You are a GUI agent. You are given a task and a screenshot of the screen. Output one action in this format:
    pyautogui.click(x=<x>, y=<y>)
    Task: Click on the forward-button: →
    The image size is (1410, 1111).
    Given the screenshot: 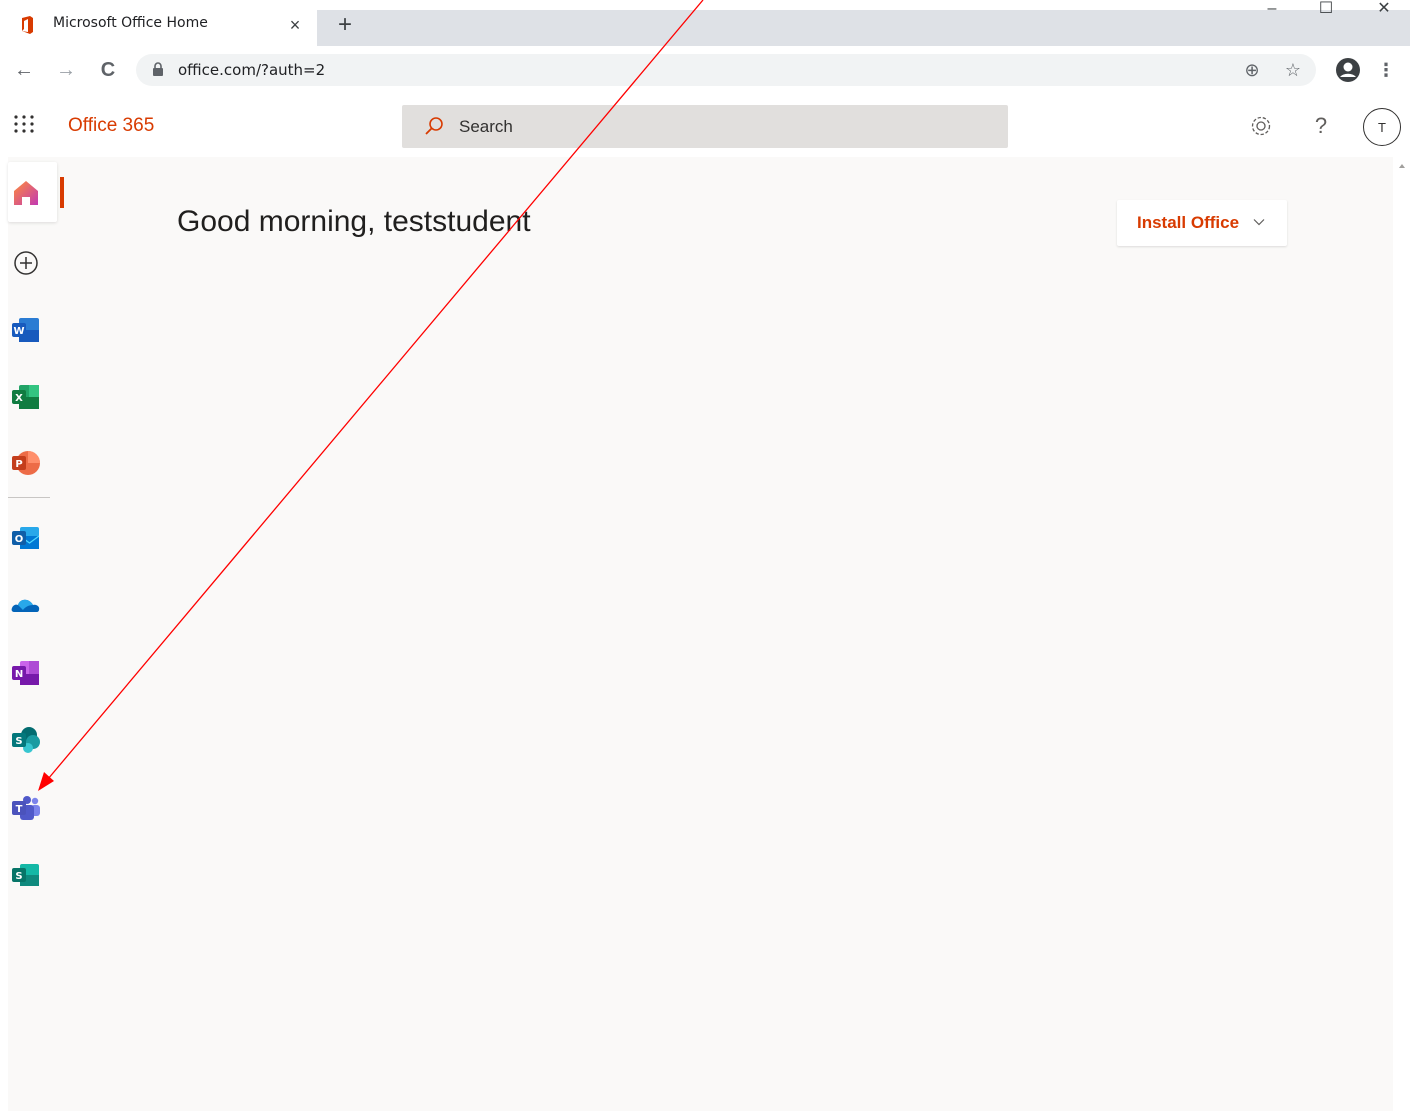 What is the action you would take?
    pyautogui.click(x=66, y=70)
    